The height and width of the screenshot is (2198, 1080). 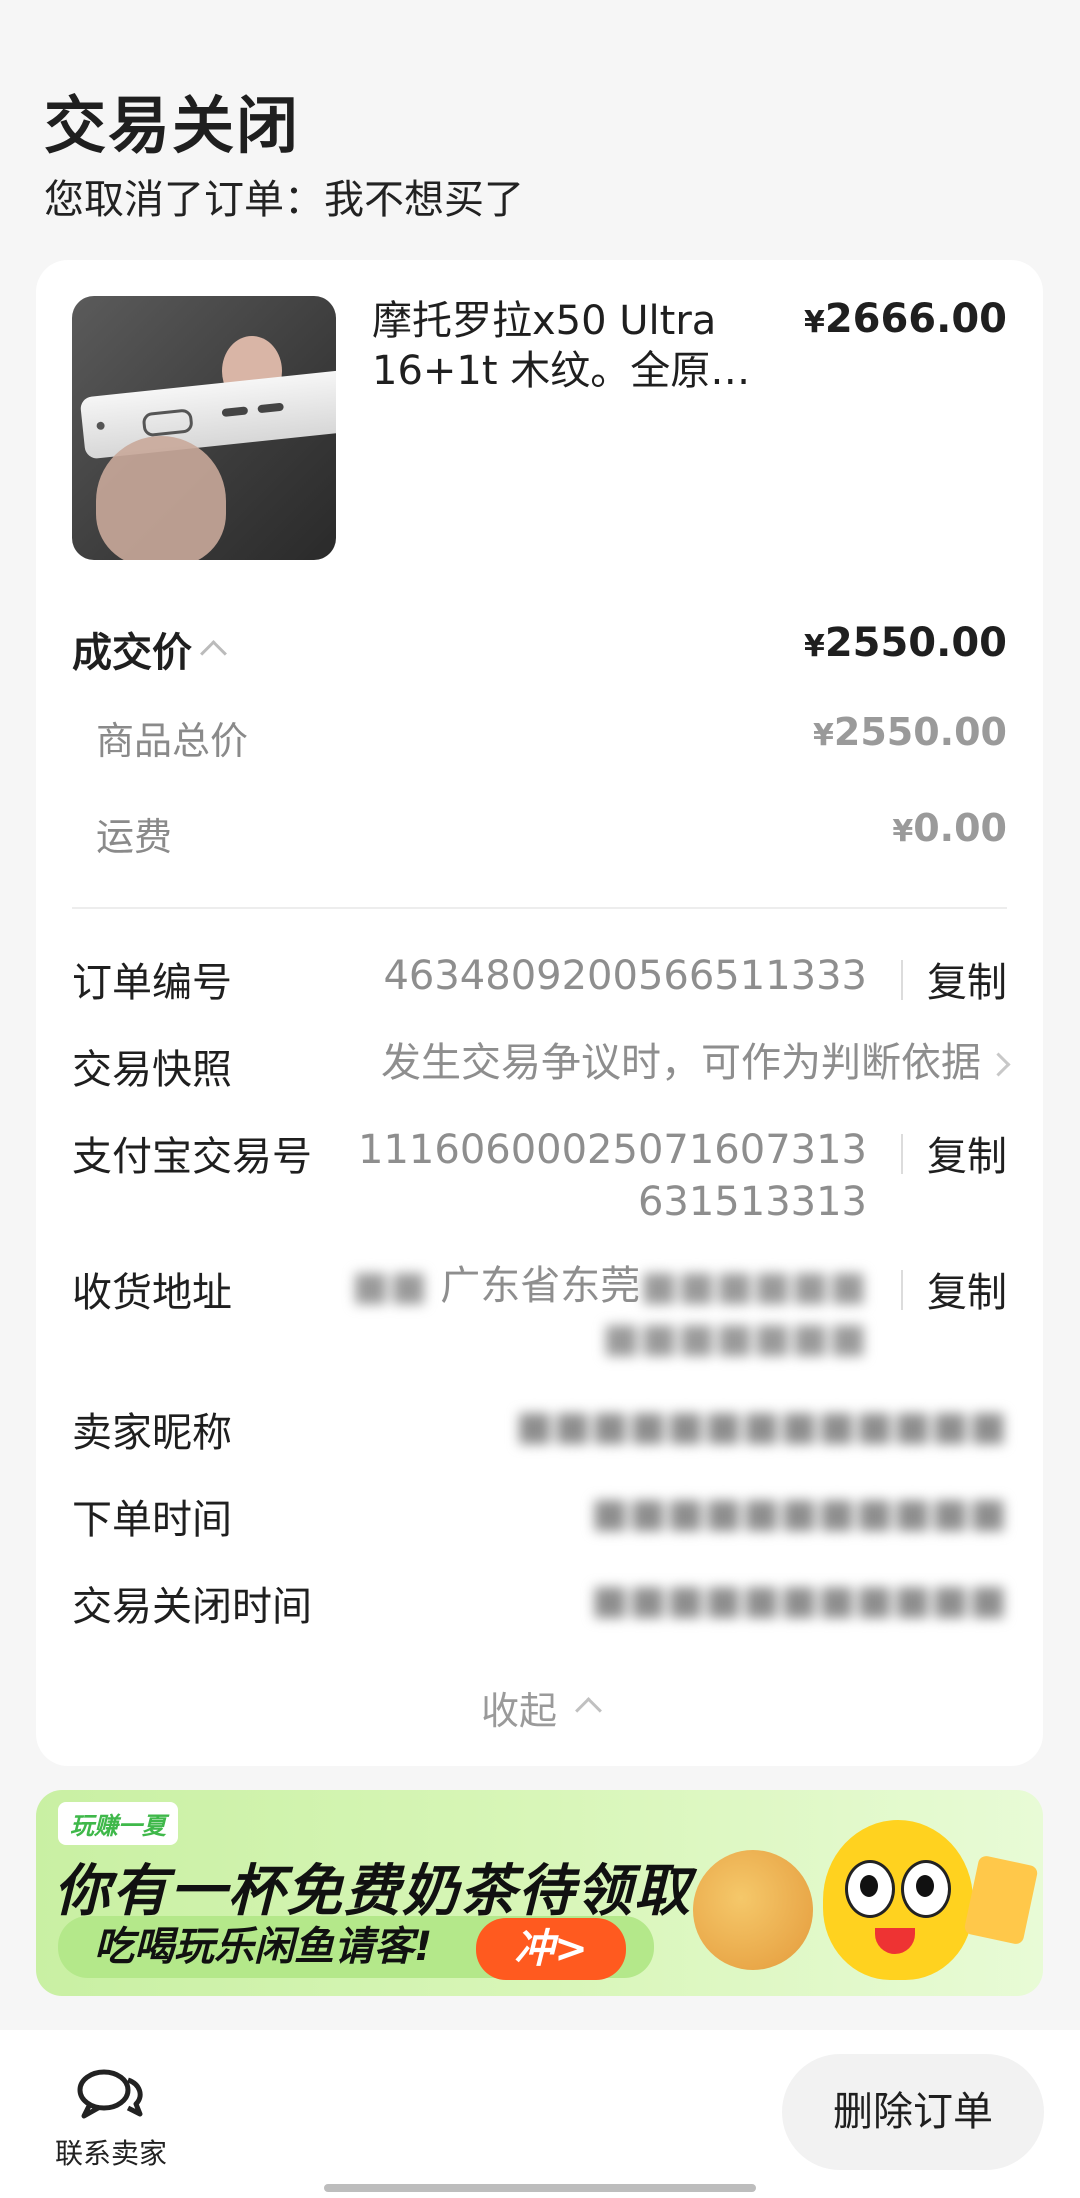 I want to click on chat-bubbles-icon, so click(x=111, y=2094).